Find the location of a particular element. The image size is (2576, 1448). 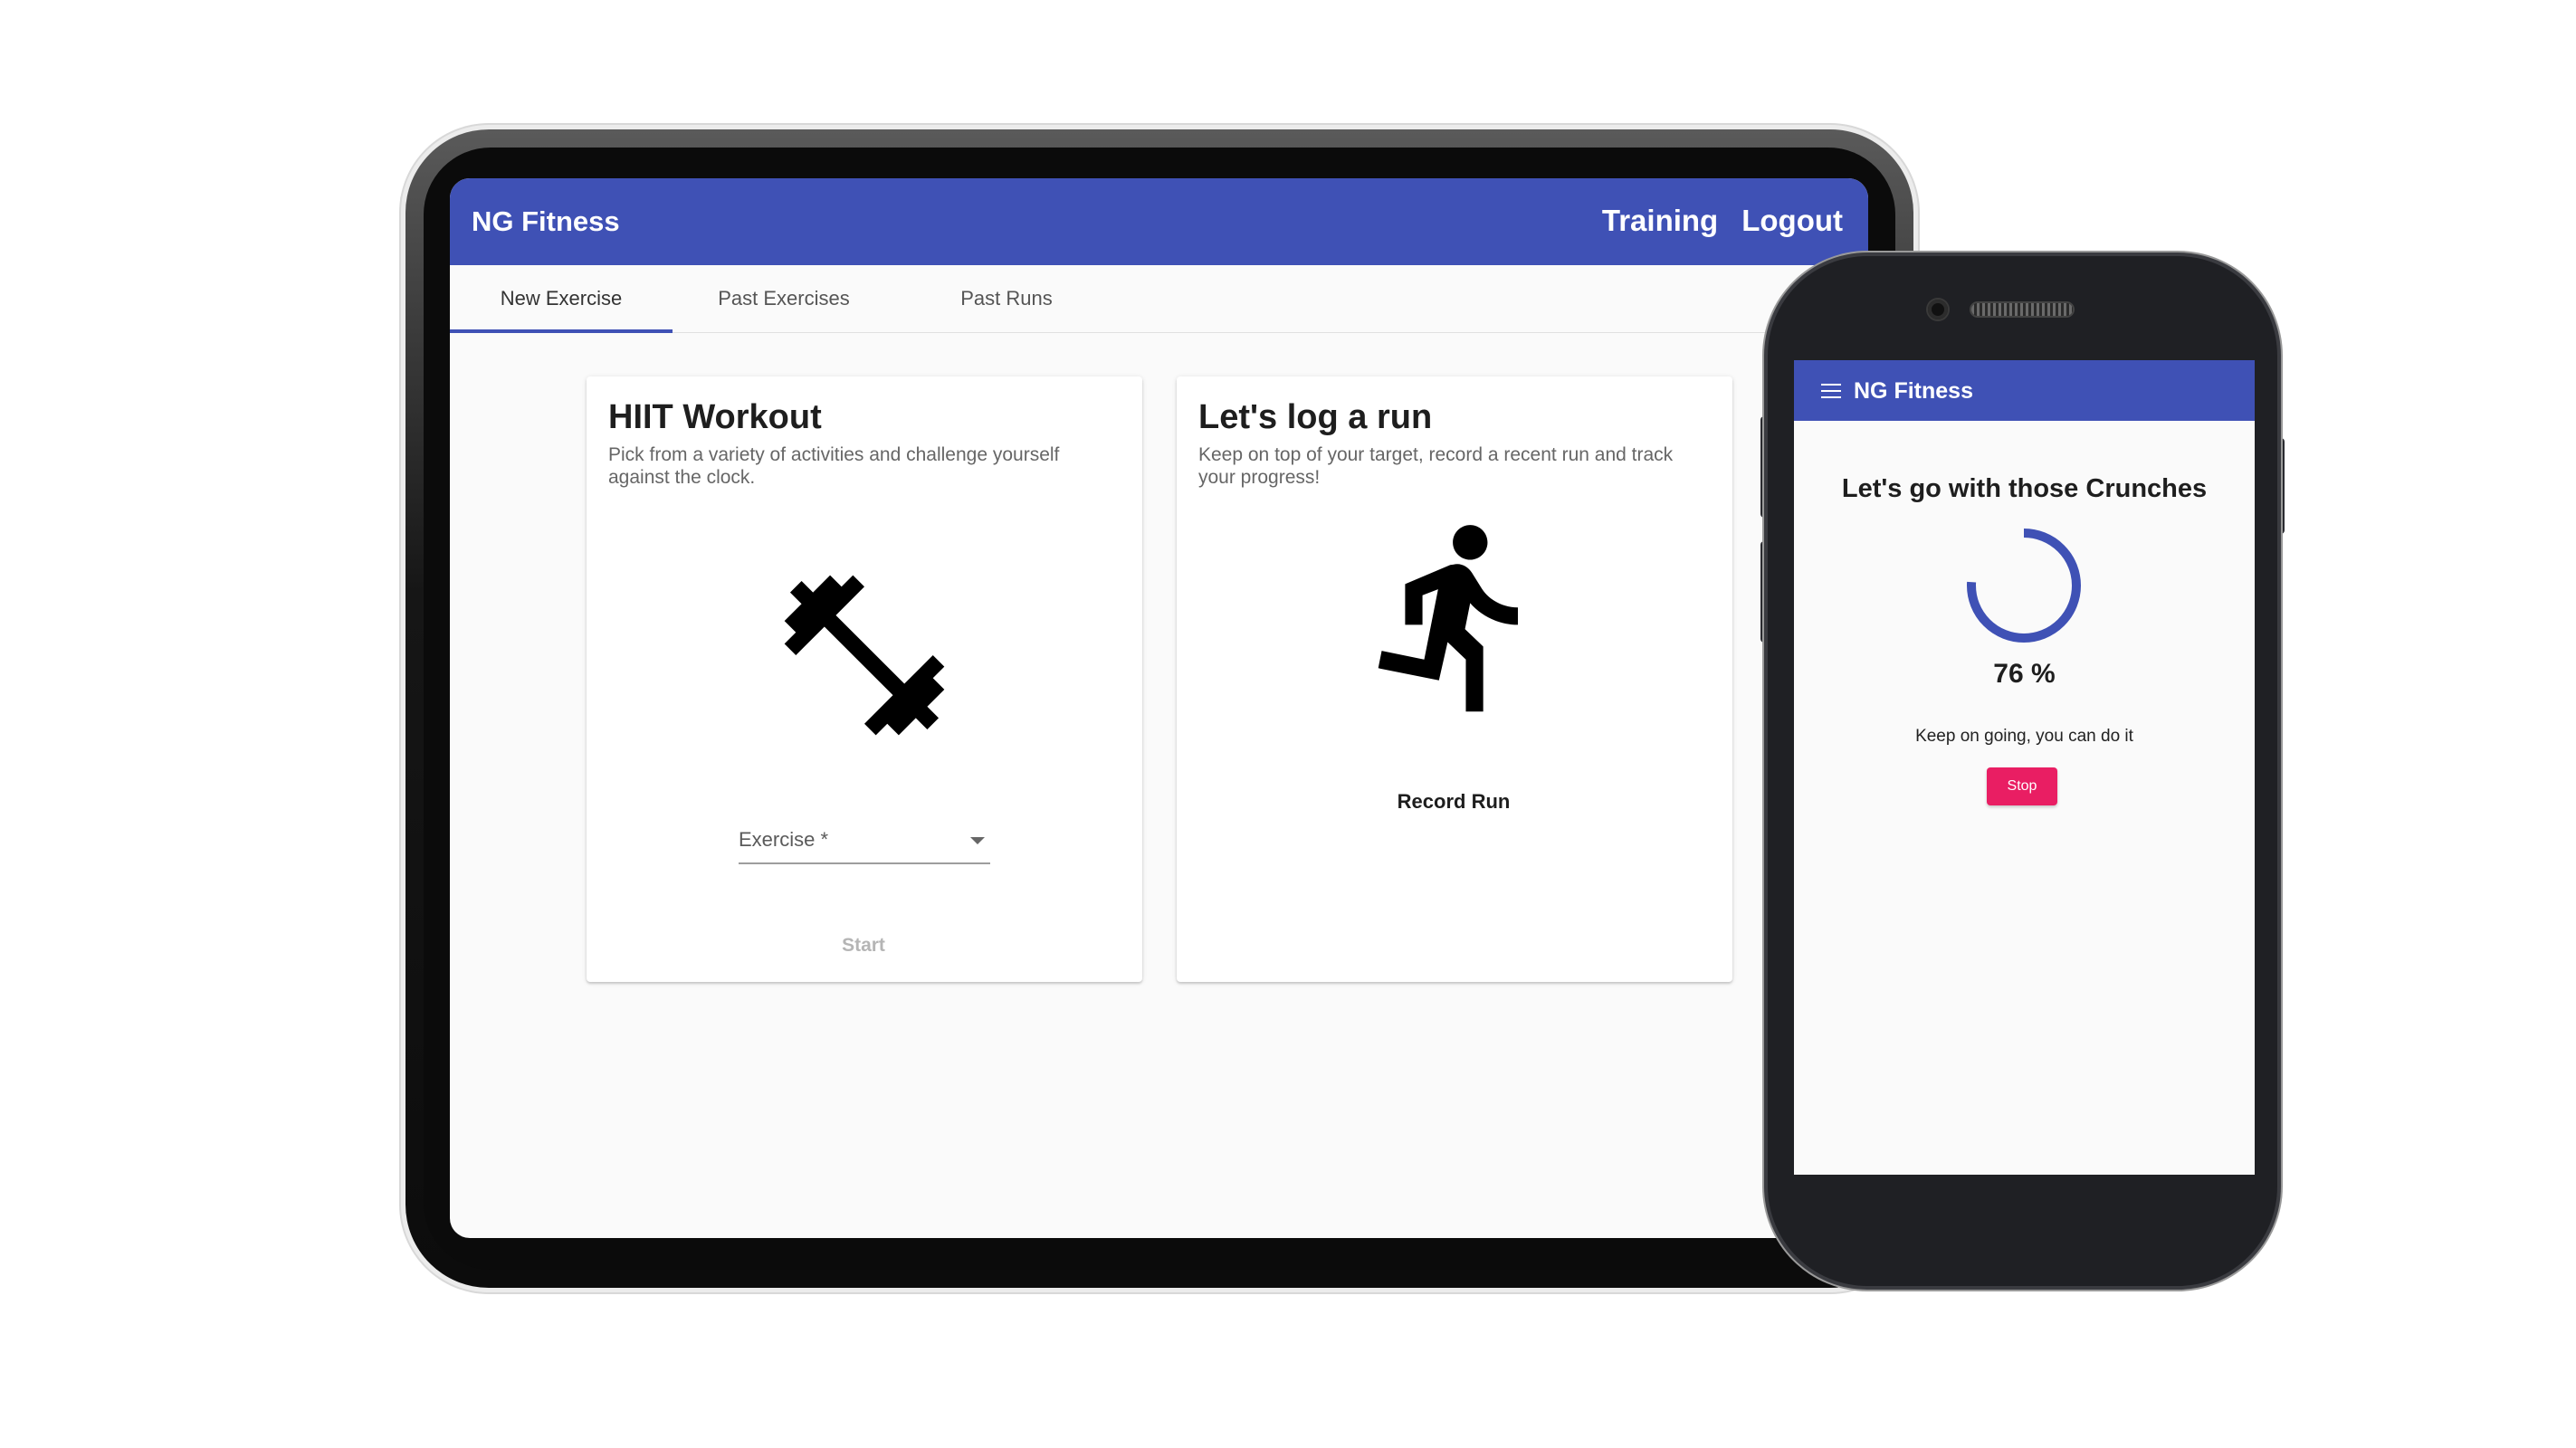

hamburger-menu-icon is located at coordinates (1831, 391).